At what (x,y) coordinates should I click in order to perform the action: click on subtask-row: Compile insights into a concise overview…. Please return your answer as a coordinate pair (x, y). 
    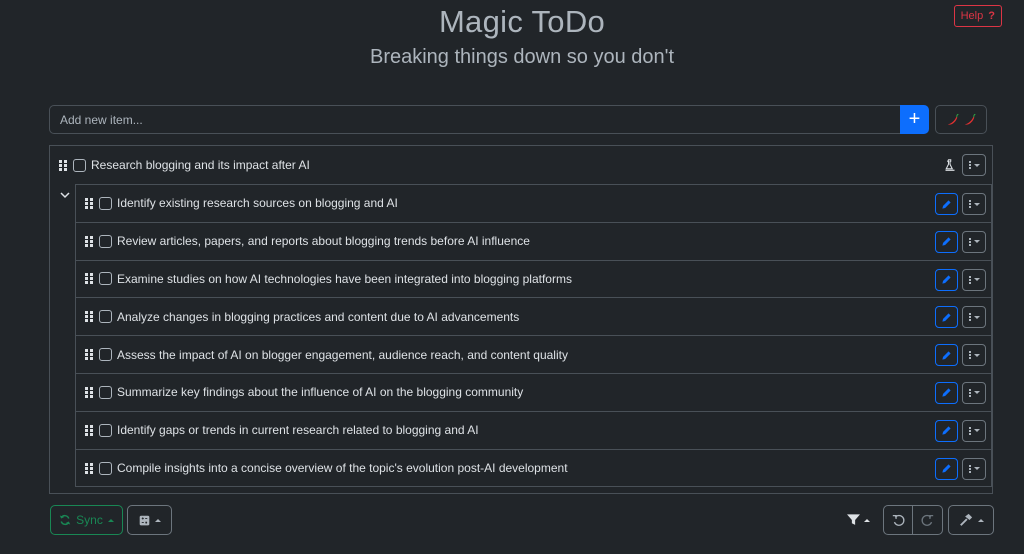
    Looking at the image, I should click on (533, 469).